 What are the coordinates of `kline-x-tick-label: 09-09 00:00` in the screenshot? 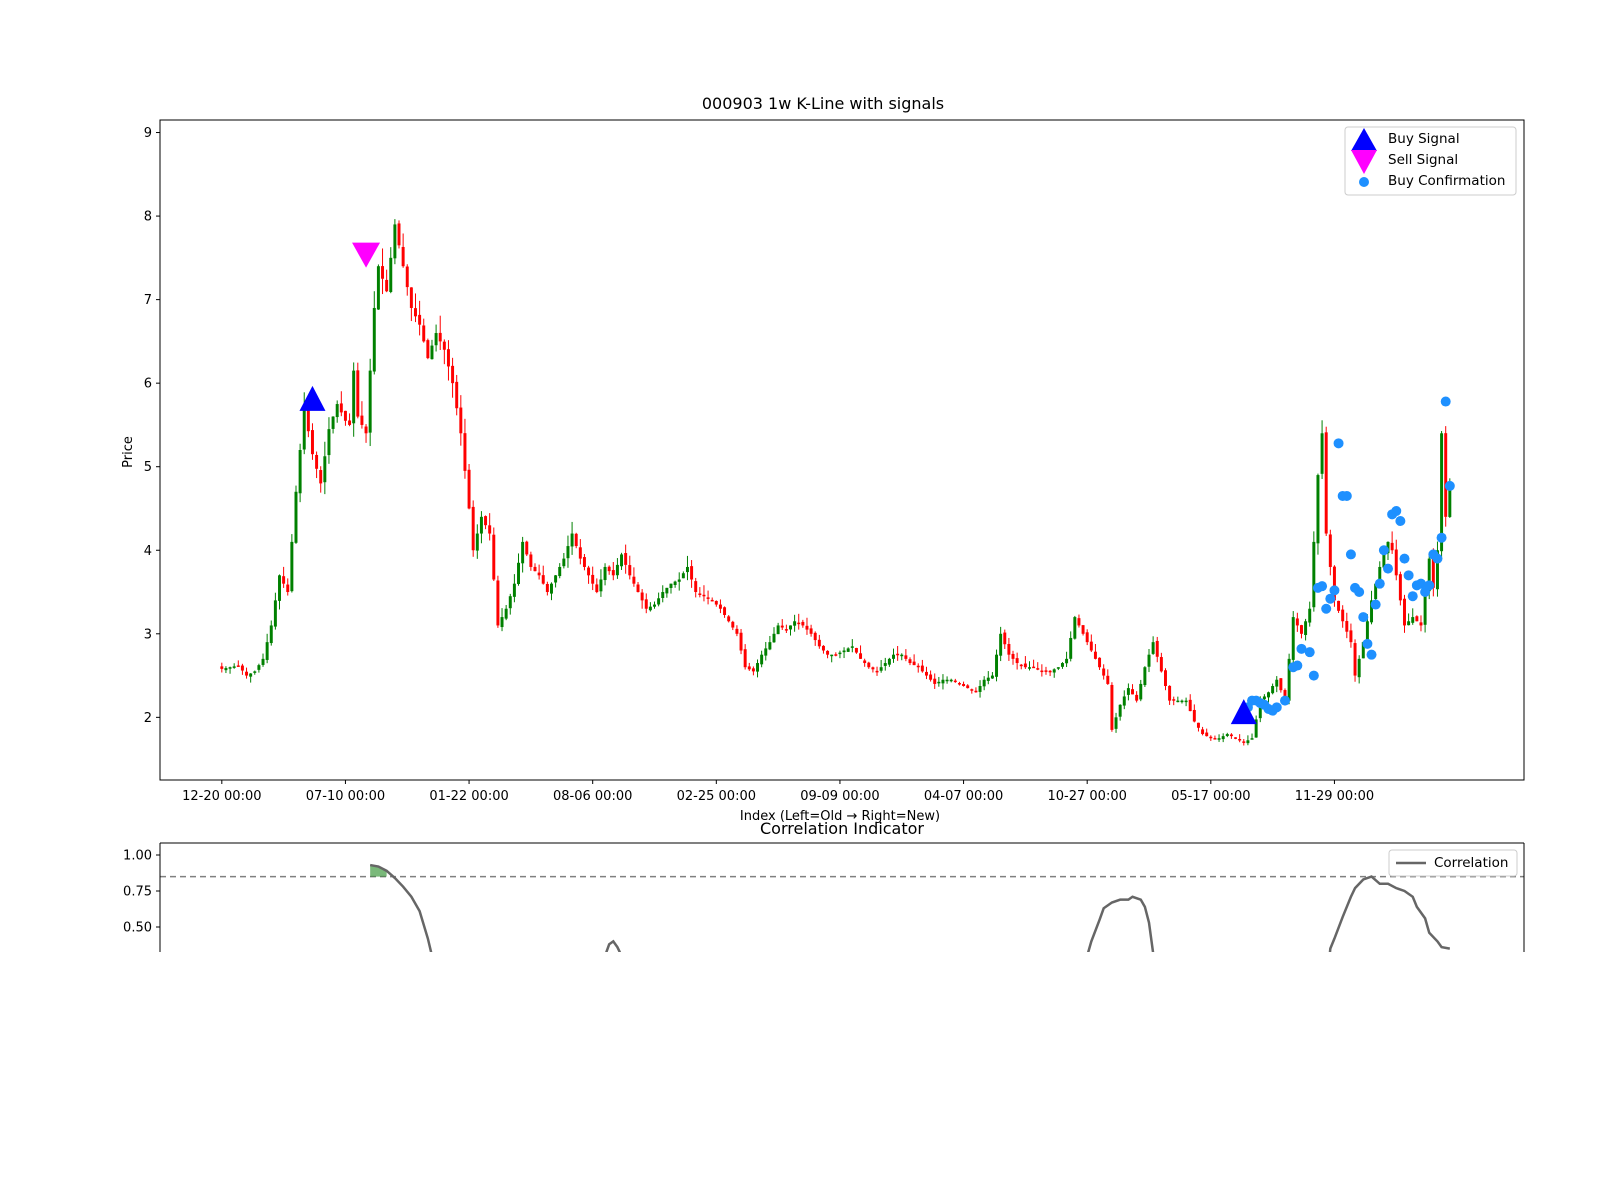 It's located at (839, 796).